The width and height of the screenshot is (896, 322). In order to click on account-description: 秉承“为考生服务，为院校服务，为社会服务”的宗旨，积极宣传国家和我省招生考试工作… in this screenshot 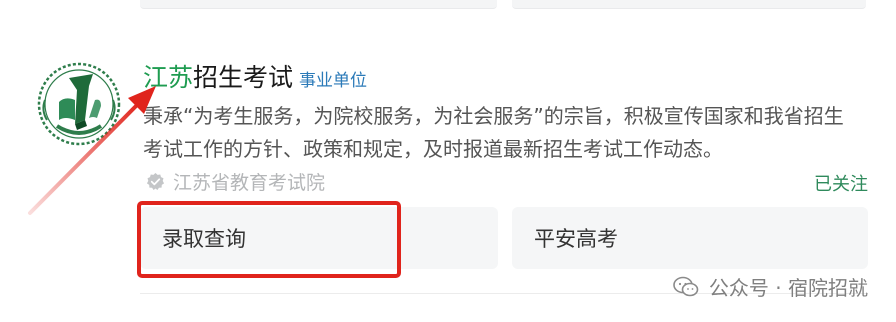, I will do `click(493, 132)`.